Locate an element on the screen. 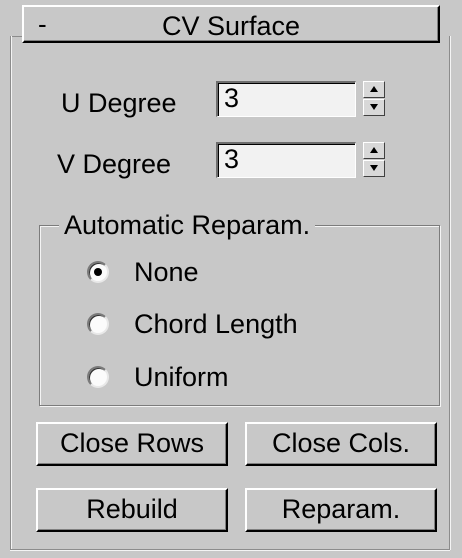  u-degree-spinner is located at coordinates (374, 99).